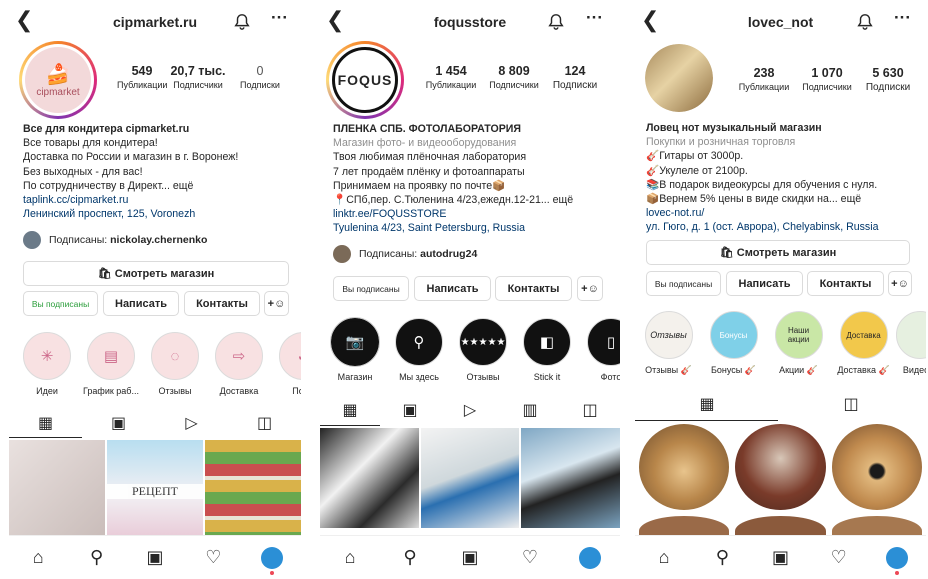 The width and height of the screenshot is (928, 579). Describe the element at coordinates (155, 490) in the screenshot. I see `post-thumbnail: РЕЦЕПТ` at that location.